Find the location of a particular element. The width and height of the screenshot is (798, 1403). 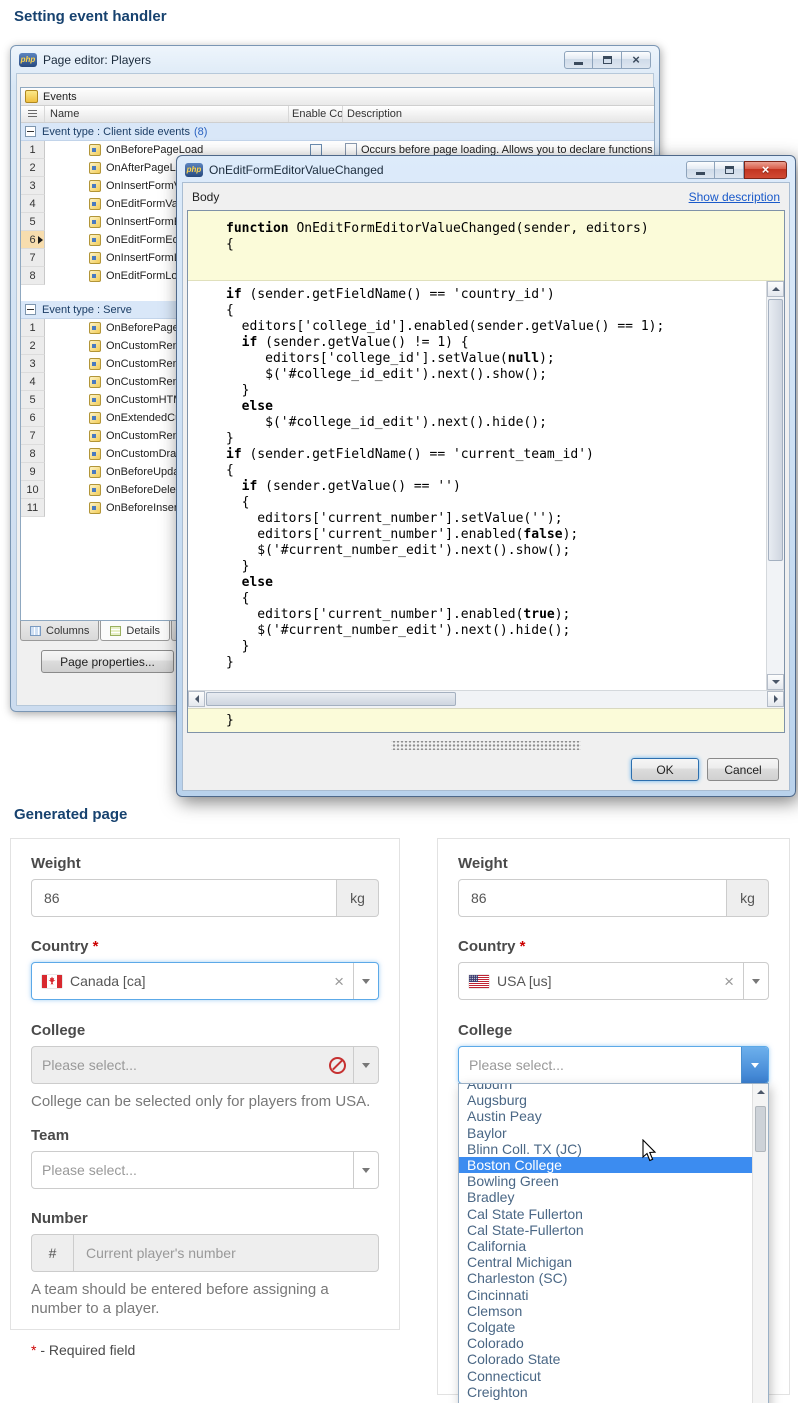

dropdown-option: Colgate is located at coordinates (606, 1327).